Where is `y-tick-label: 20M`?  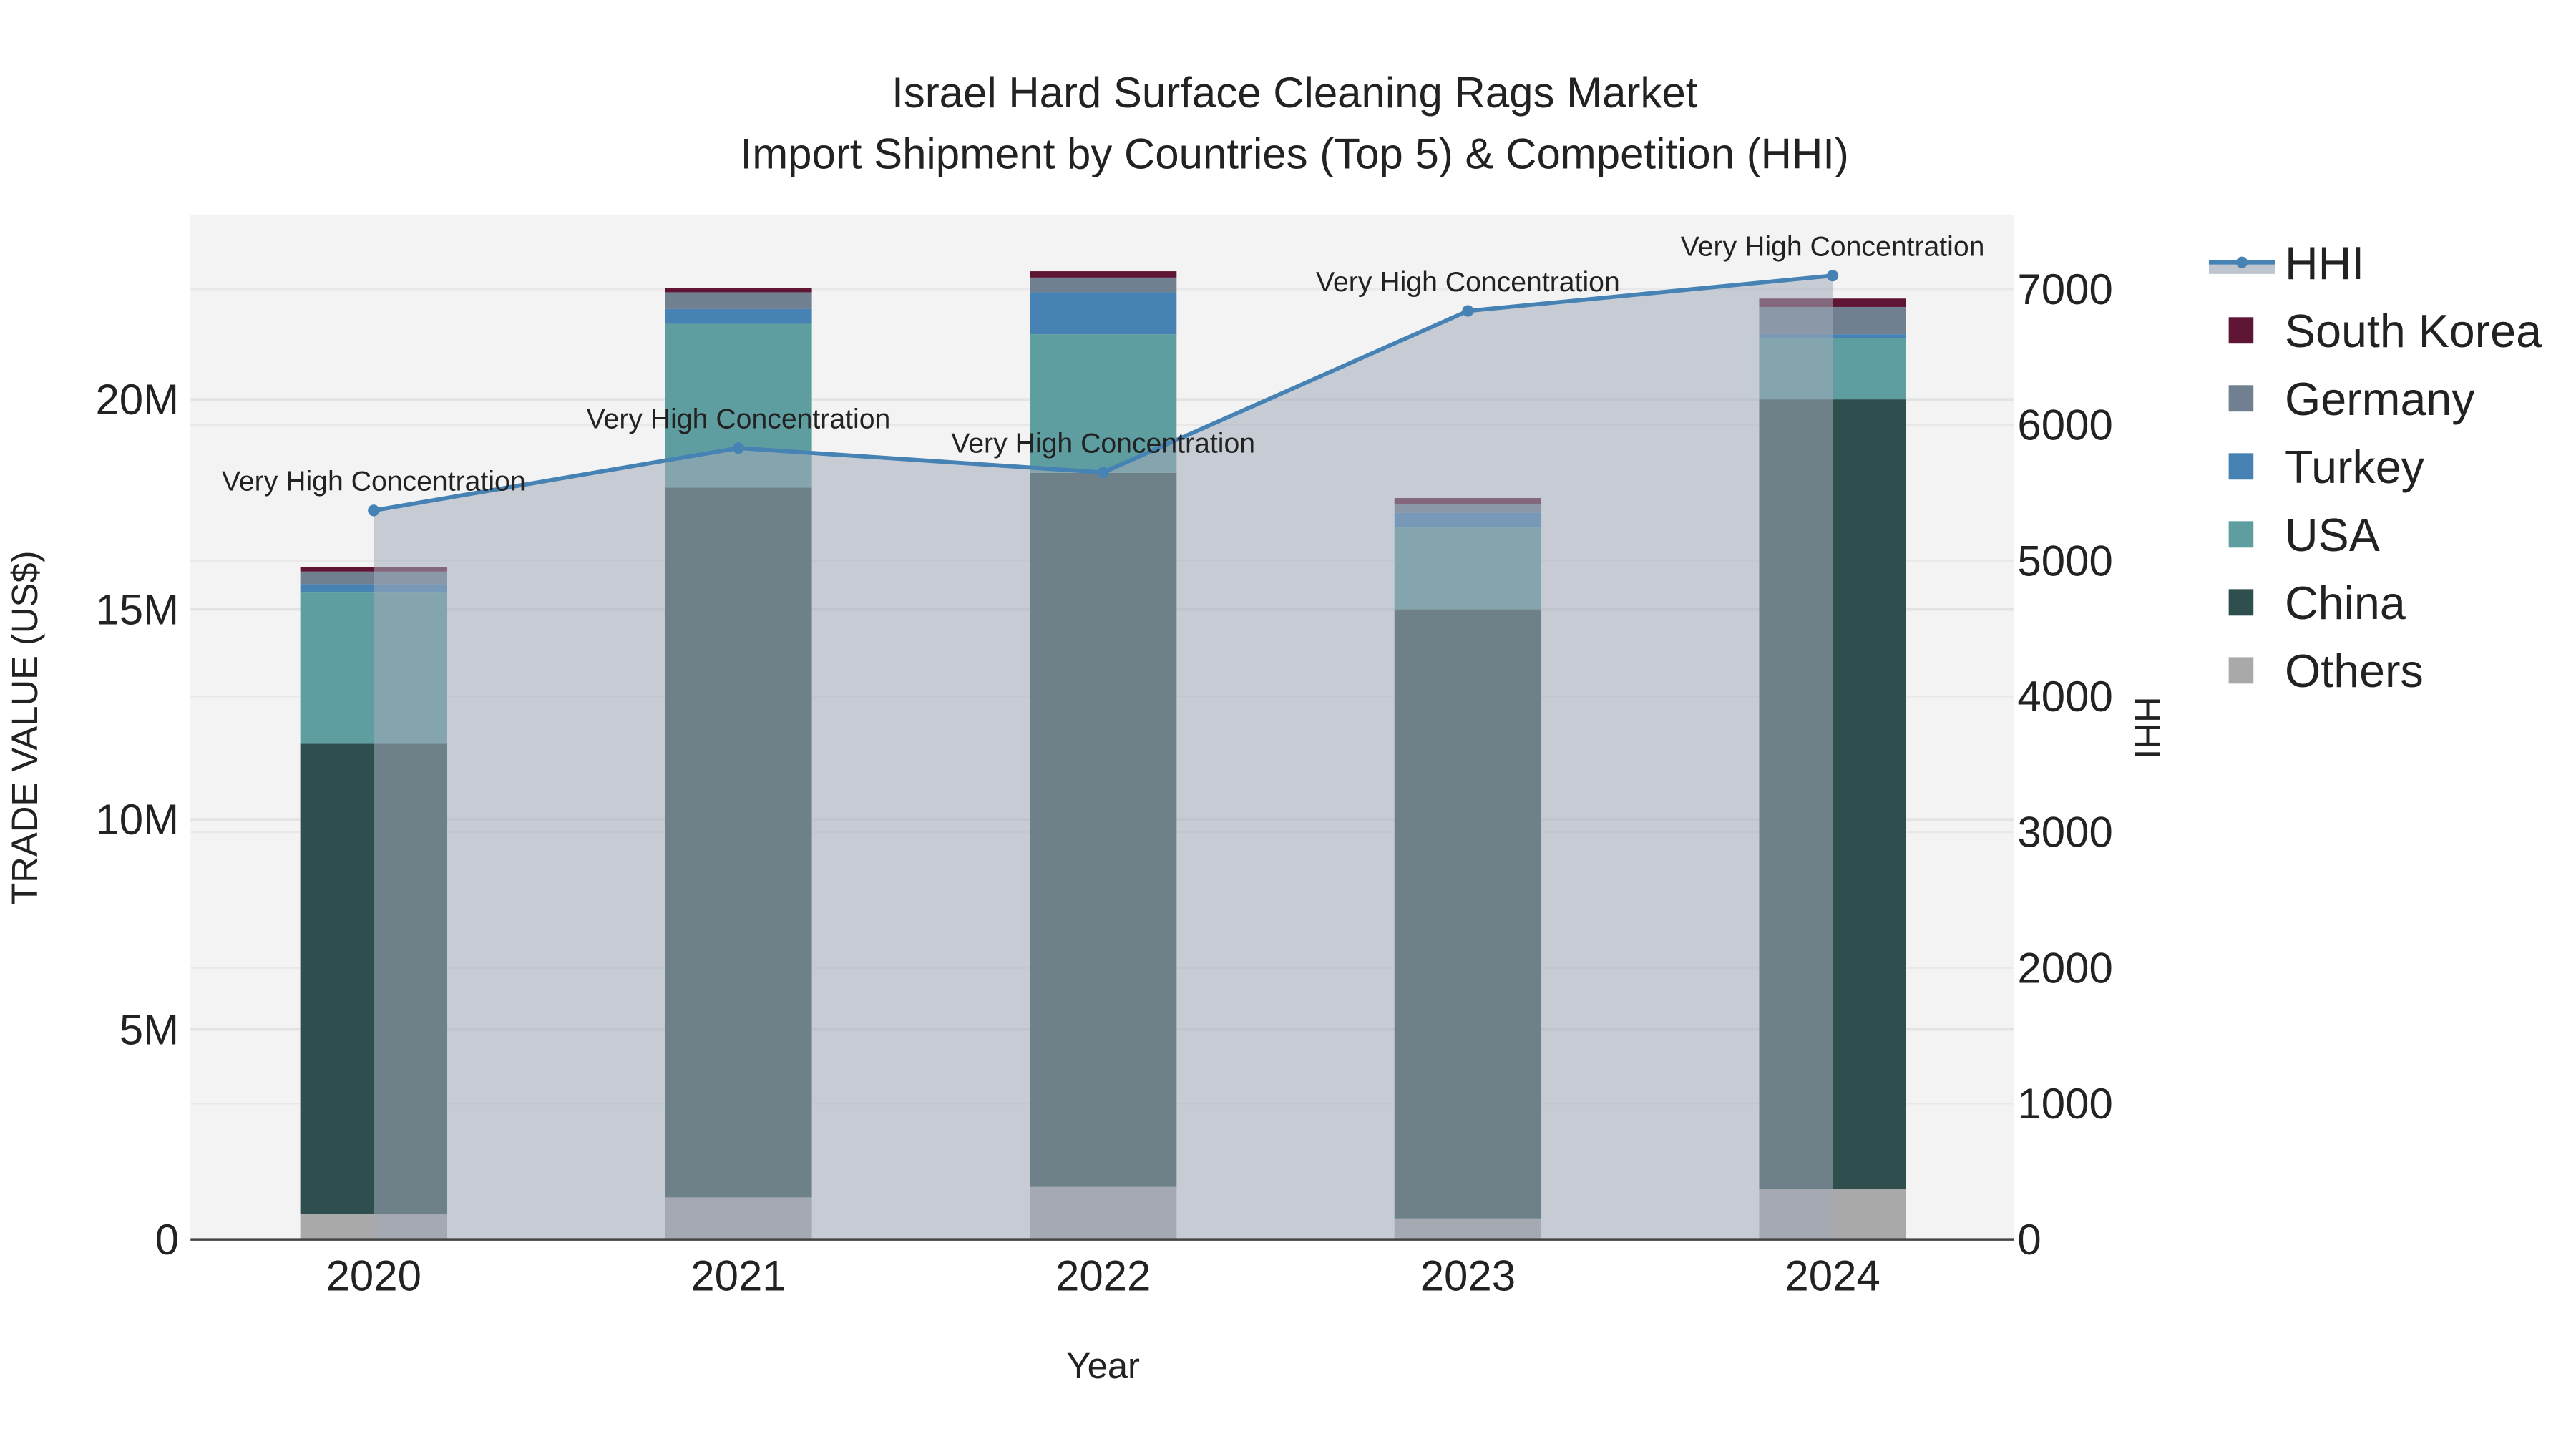 y-tick-label: 20M is located at coordinates (137, 400).